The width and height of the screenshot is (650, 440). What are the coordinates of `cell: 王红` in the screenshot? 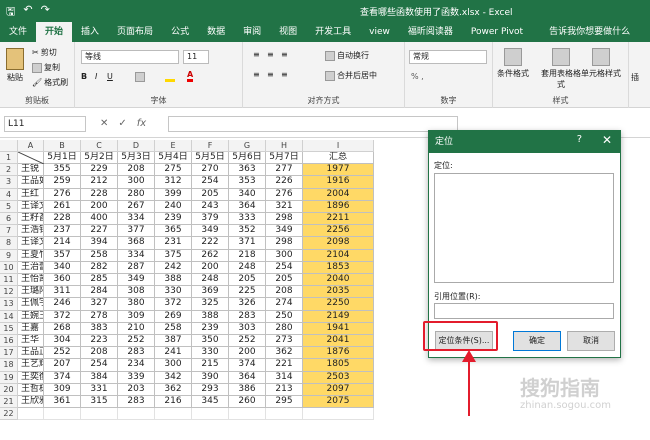 It's located at (31, 194).